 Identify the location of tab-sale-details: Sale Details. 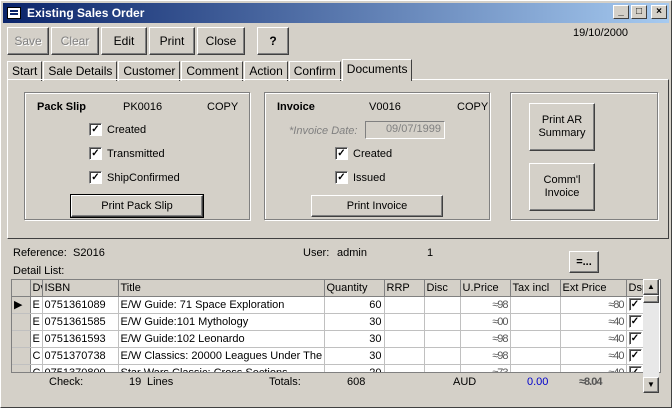
(80, 71).